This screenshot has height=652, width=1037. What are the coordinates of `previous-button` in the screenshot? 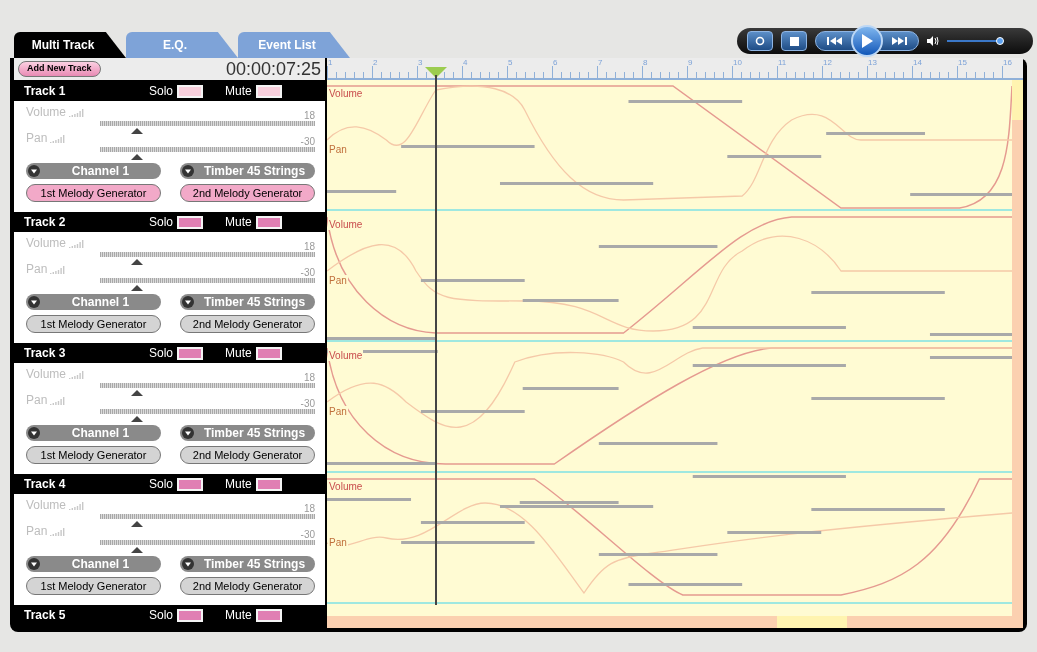 It's located at (835, 41).